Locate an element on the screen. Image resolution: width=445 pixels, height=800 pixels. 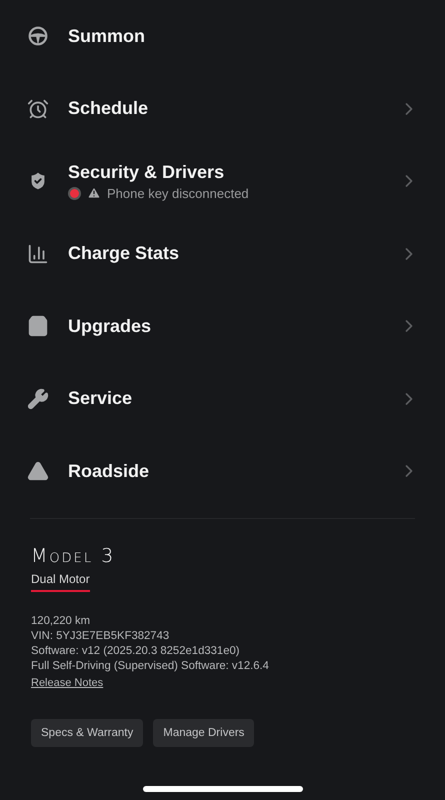
menu-item-label: Service is located at coordinates (224, 399).